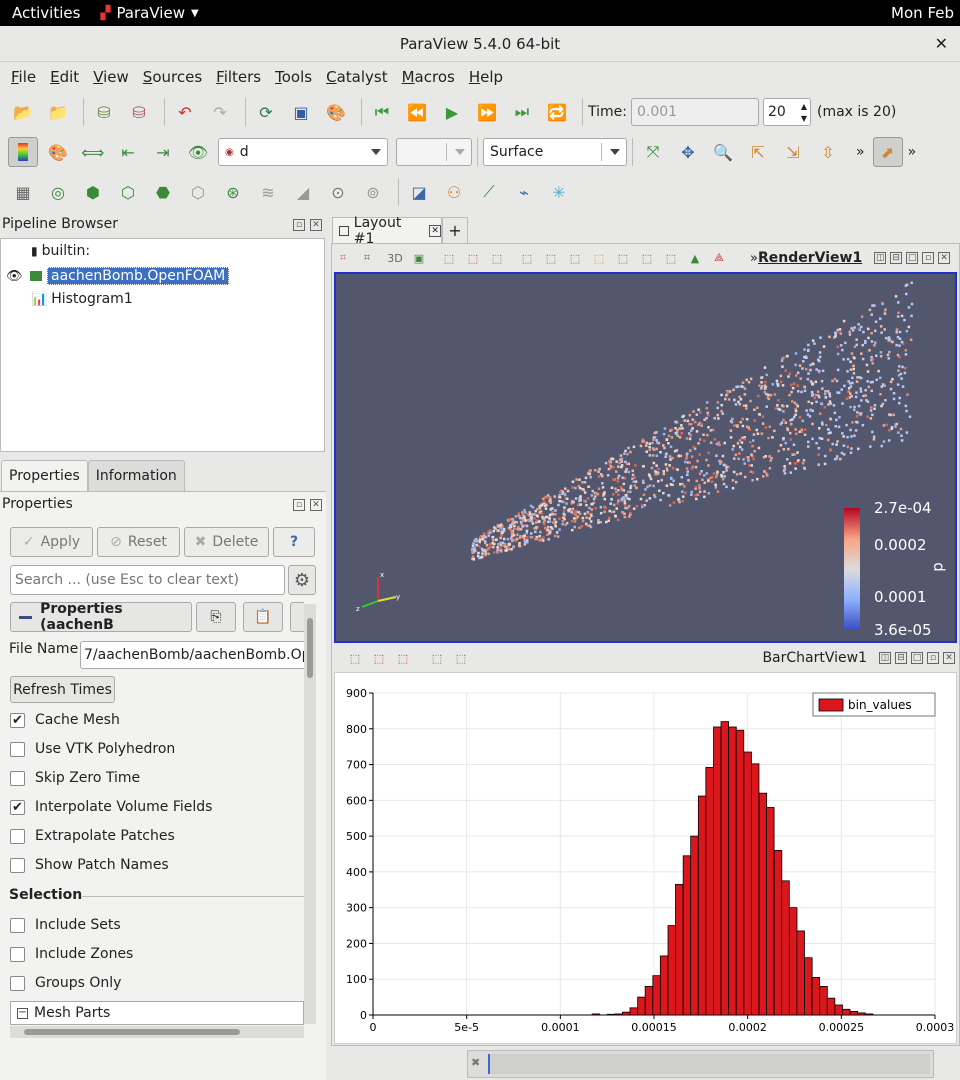 The height and width of the screenshot is (1080, 960). Describe the element at coordinates (478, 1063) in the screenshot. I see `abort-icon: ✖` at that location.